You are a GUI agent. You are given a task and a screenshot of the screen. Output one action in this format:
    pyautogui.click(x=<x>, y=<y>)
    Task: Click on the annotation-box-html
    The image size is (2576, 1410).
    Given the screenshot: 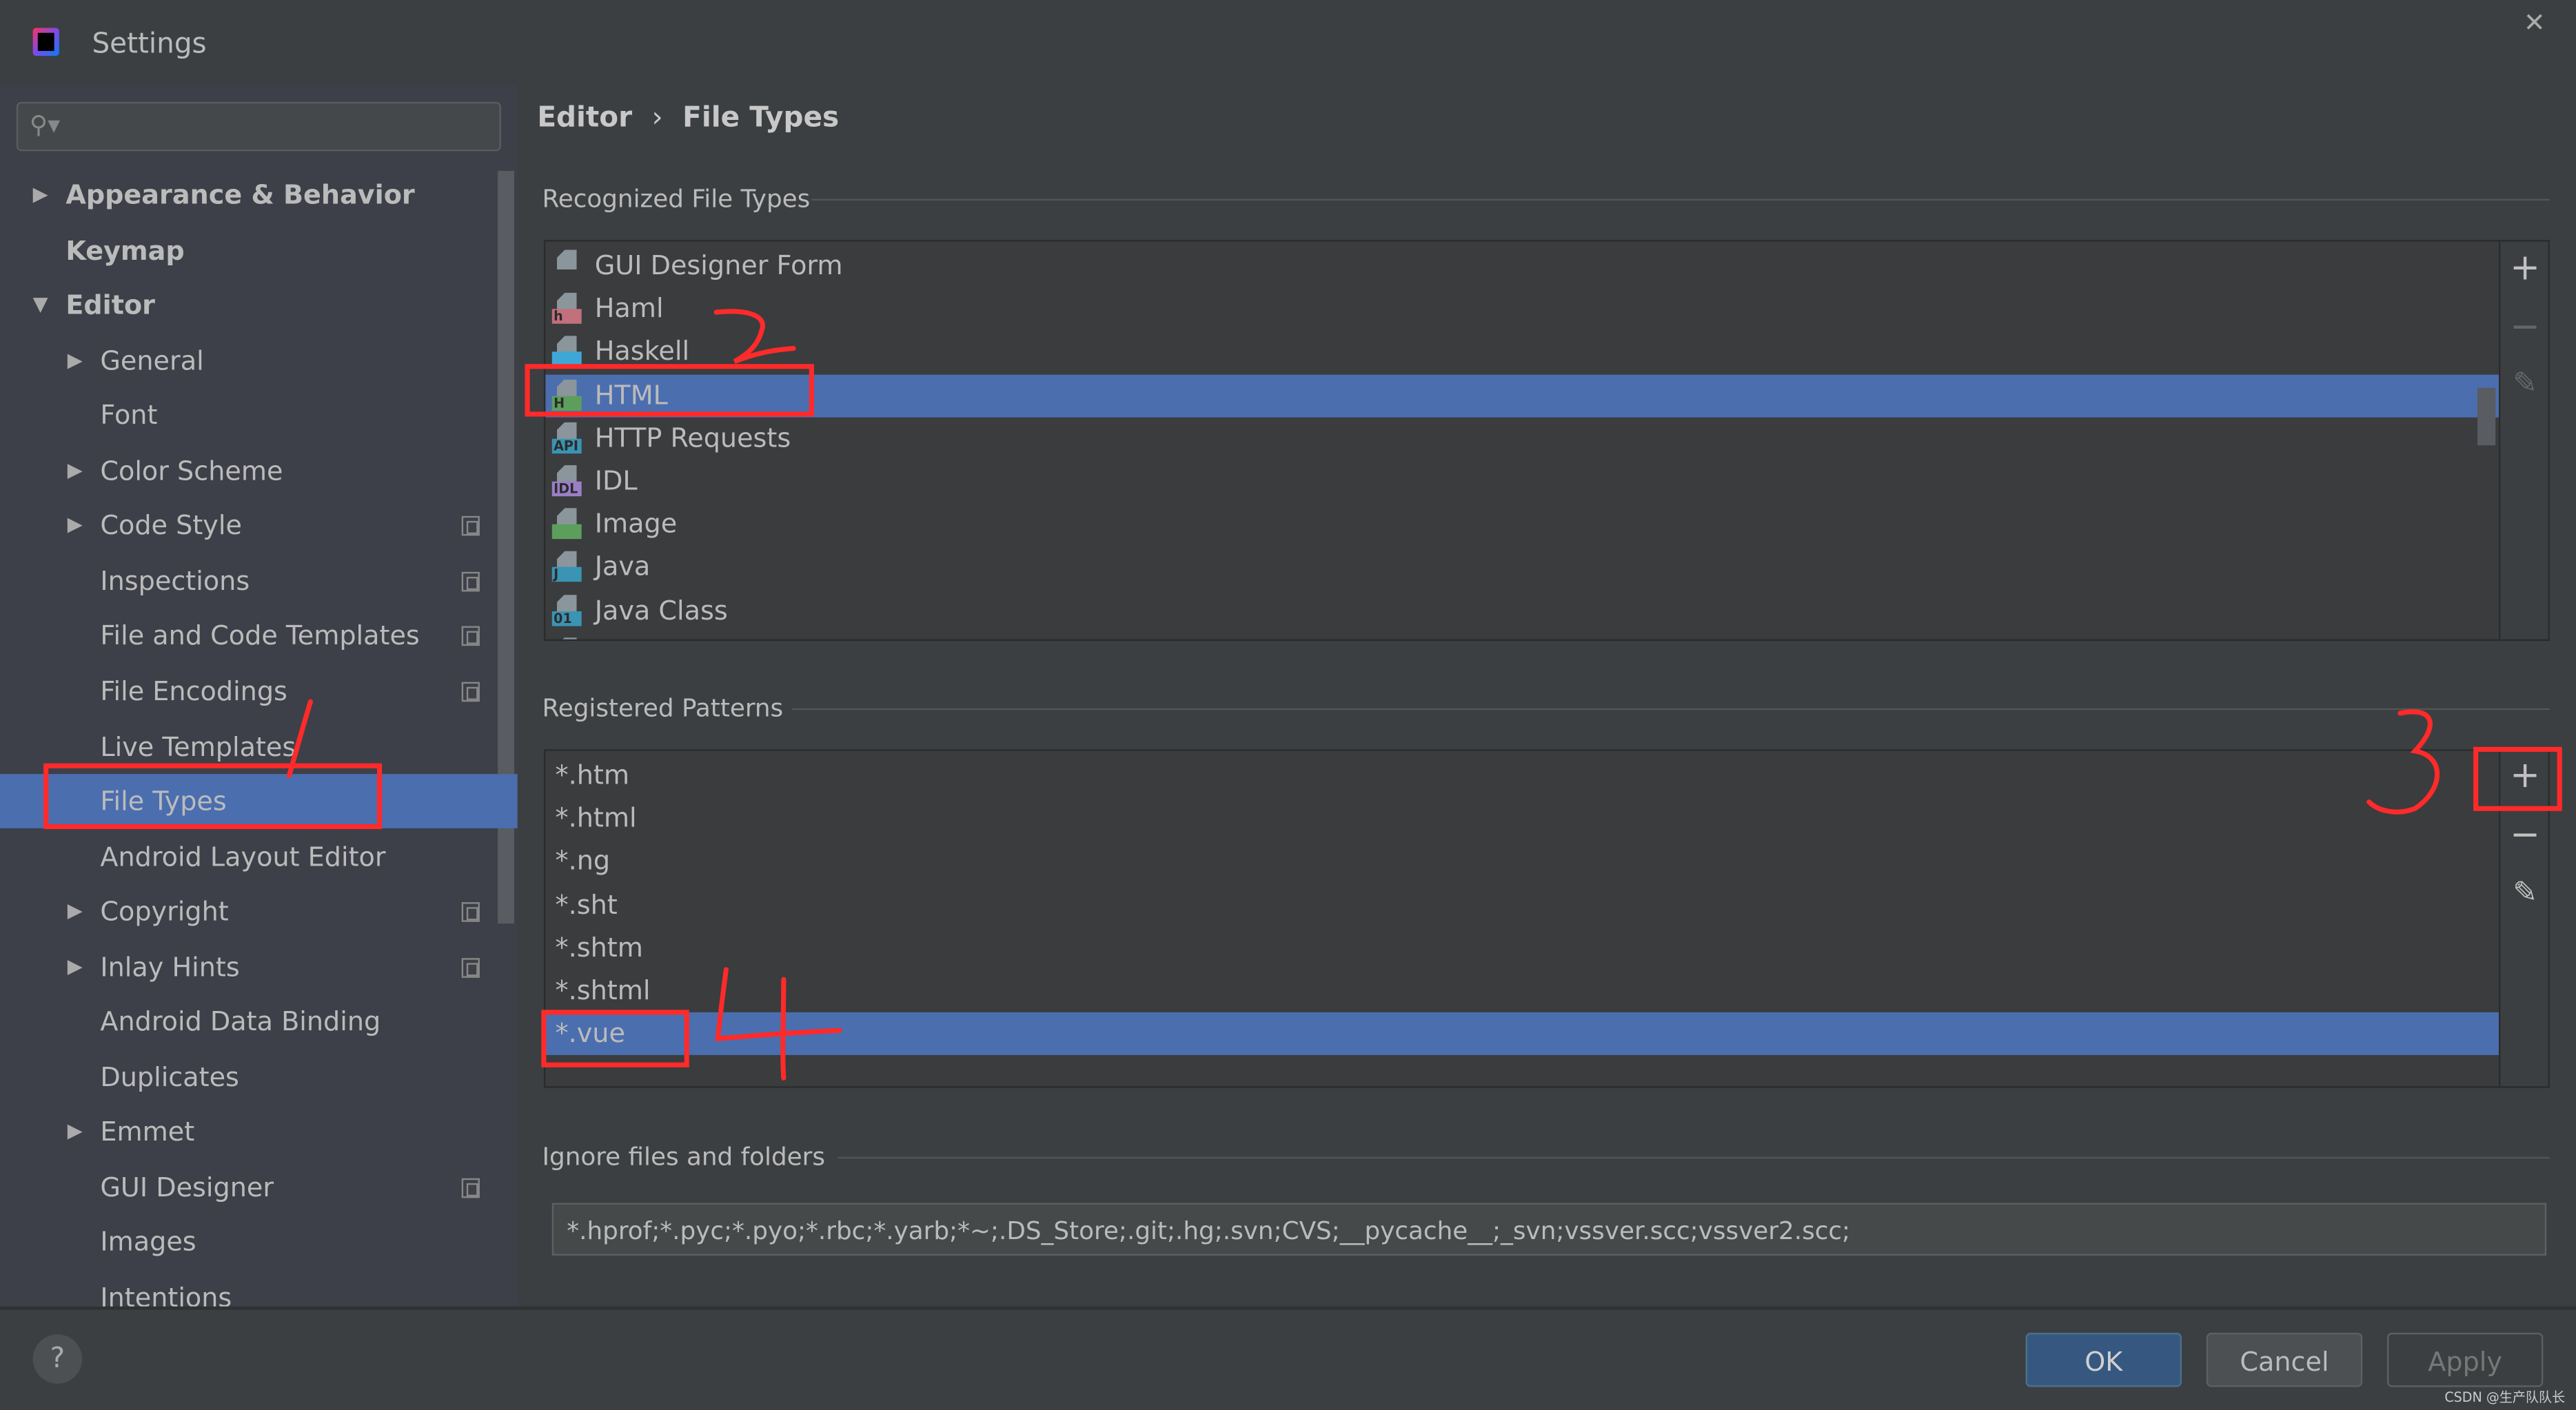 What is the action you would take?
    pyautogui.click(x=669, y=390)
    